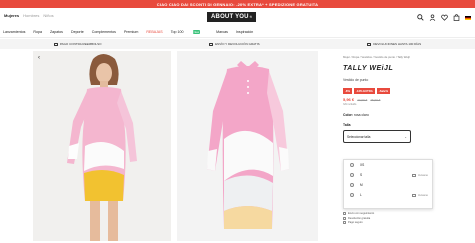 The height and width of the screenshot is (243, 475). What do you see at coordinates (388, 165) in the screenshot?
I see `size-option-xs: XS` at bounding box center [388, 165].